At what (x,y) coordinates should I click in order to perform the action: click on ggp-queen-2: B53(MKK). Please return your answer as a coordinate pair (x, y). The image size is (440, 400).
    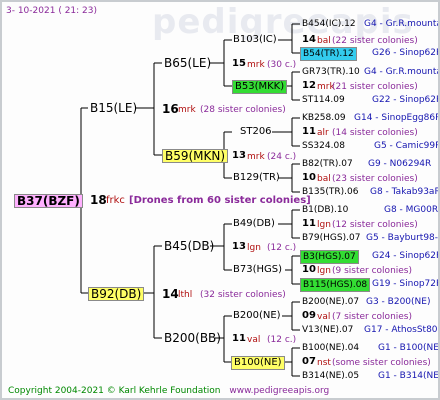
    Looking at the image, I should click on (260, 87).